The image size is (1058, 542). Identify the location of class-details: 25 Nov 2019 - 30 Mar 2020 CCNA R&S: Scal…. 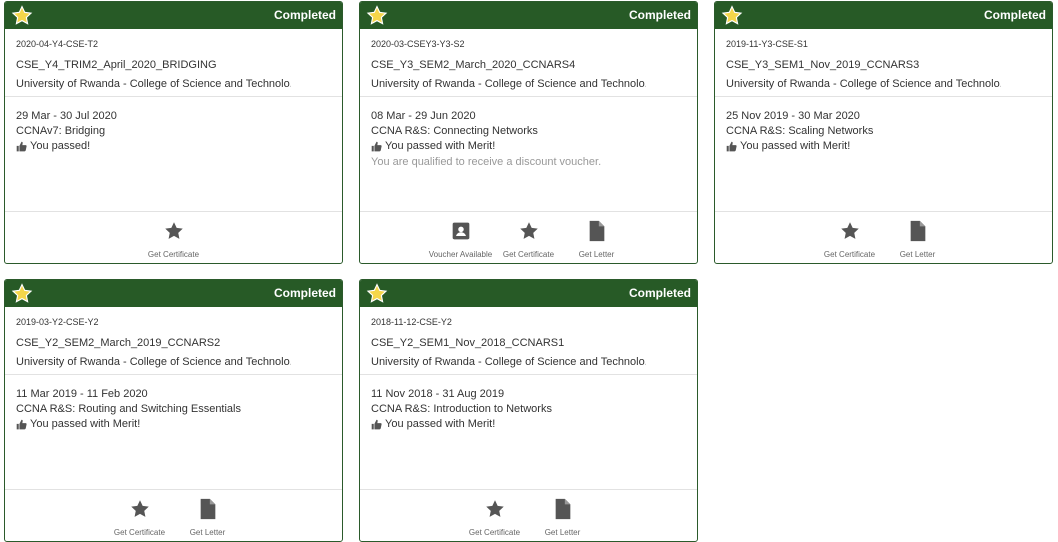
(883, 154).